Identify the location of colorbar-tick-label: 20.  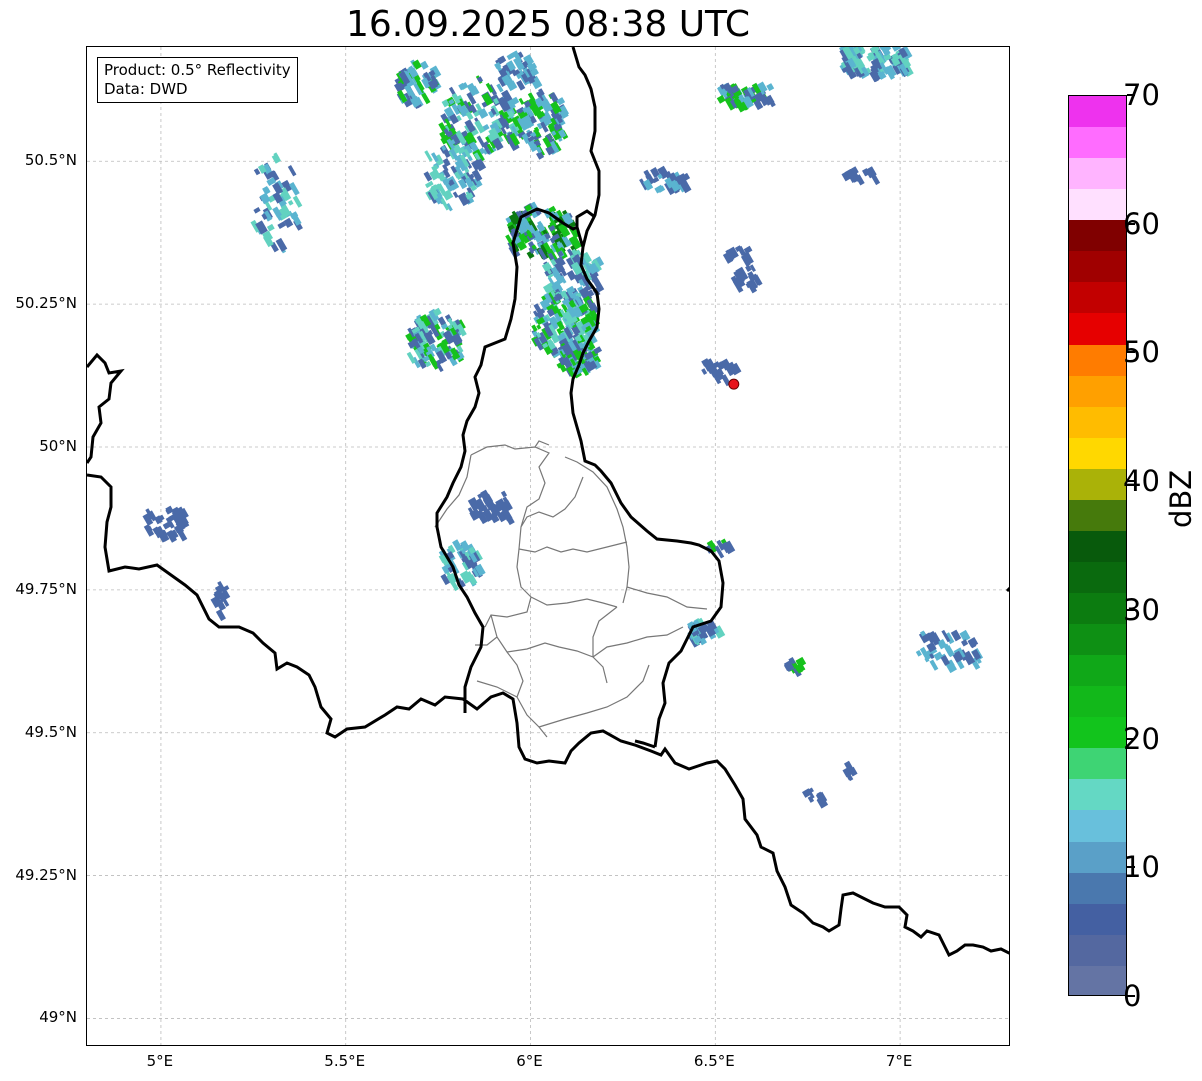
(1141, 738).